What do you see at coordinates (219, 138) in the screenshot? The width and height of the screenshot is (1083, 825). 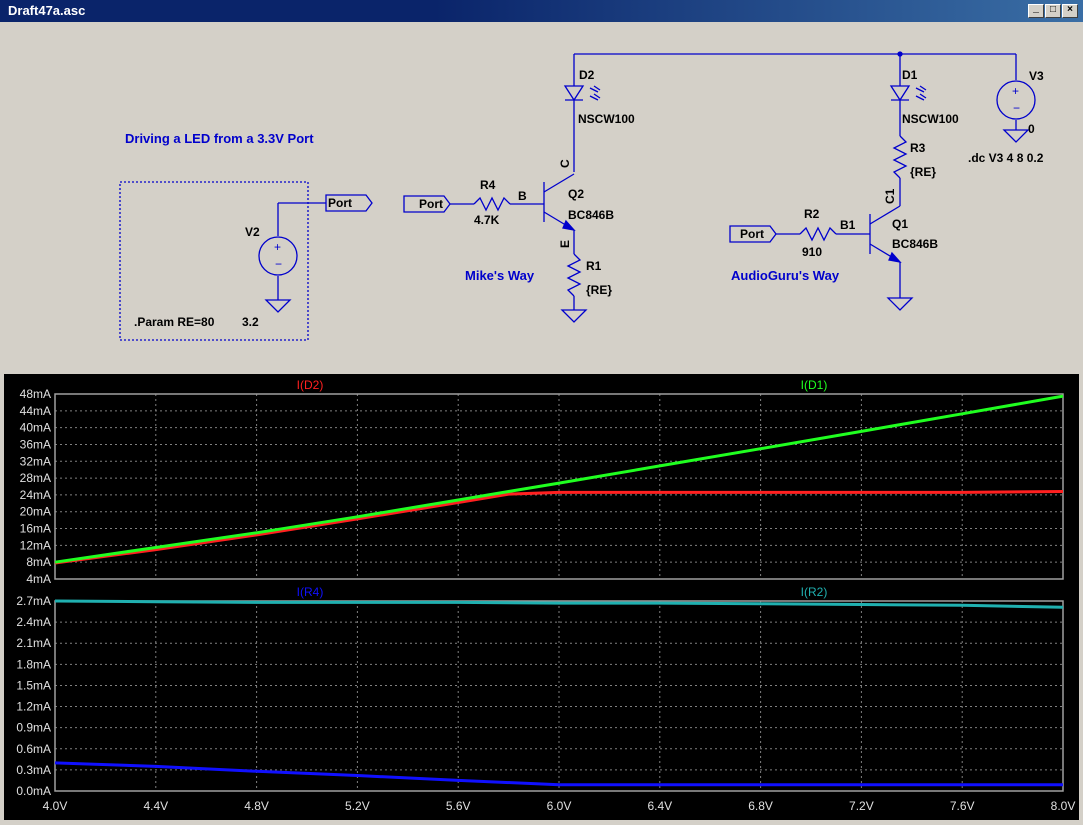 I see `schematic-heading: Driving a LED from a 3.3V Port` at bounding box center [219, 138].